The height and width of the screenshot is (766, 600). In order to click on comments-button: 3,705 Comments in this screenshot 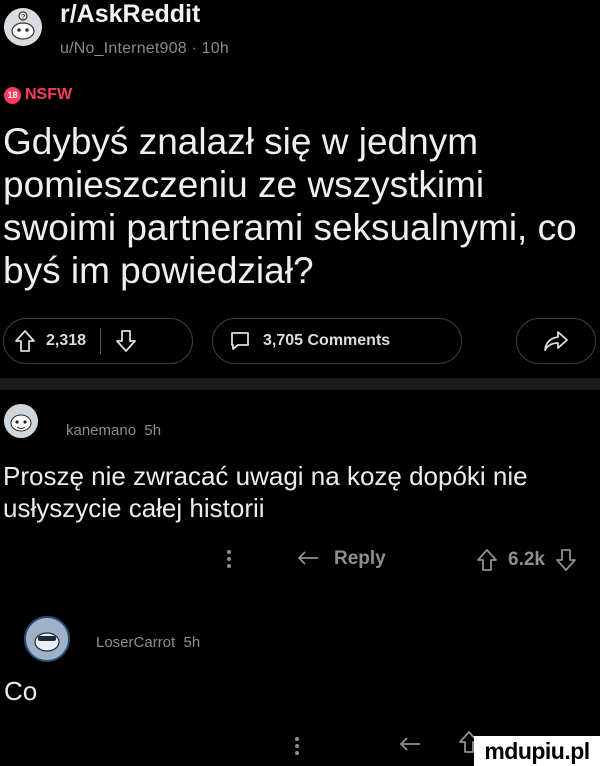, I will do `click(337, 341)`.